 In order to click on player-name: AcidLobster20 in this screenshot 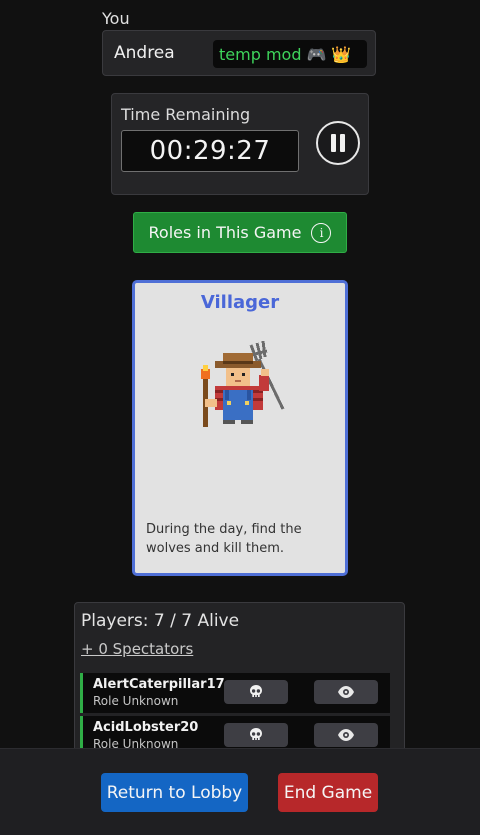, I will do `click(146, 727)`.